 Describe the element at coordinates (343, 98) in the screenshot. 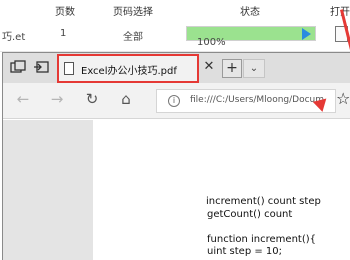

I see `favorite-star-icon: ☆` at that location.